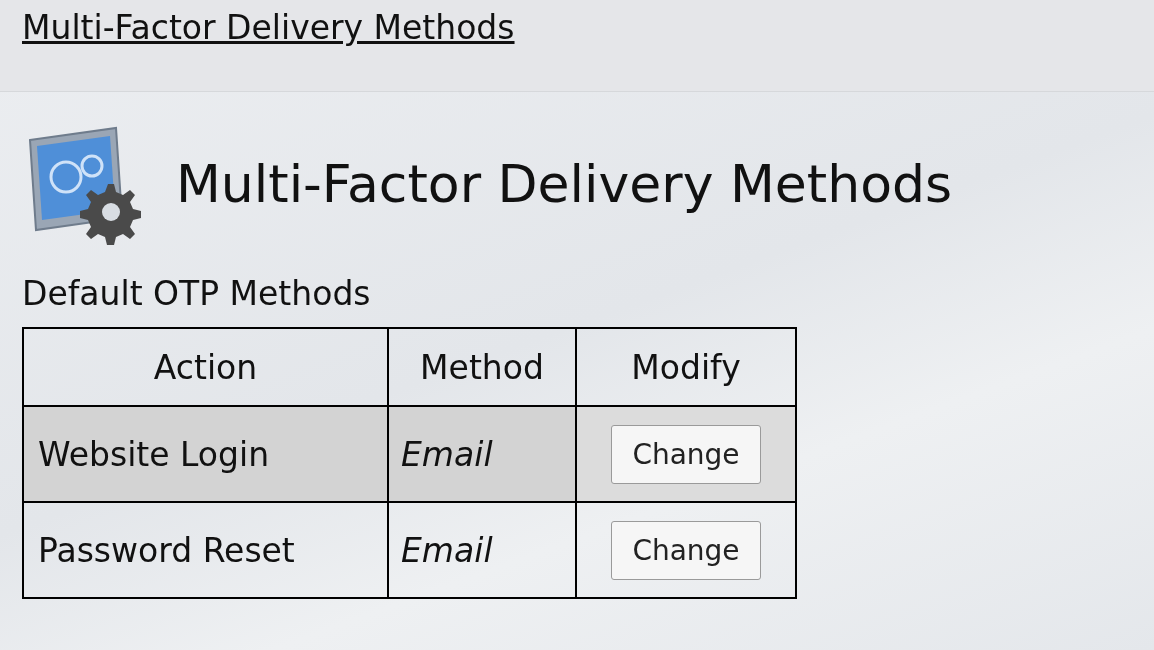 This screenshot has height=650, width=1154. What do you see at coordinates (205, 550) in the screenshot?
I see `table-cell: Password Reset` at bounding box center [205, 550].